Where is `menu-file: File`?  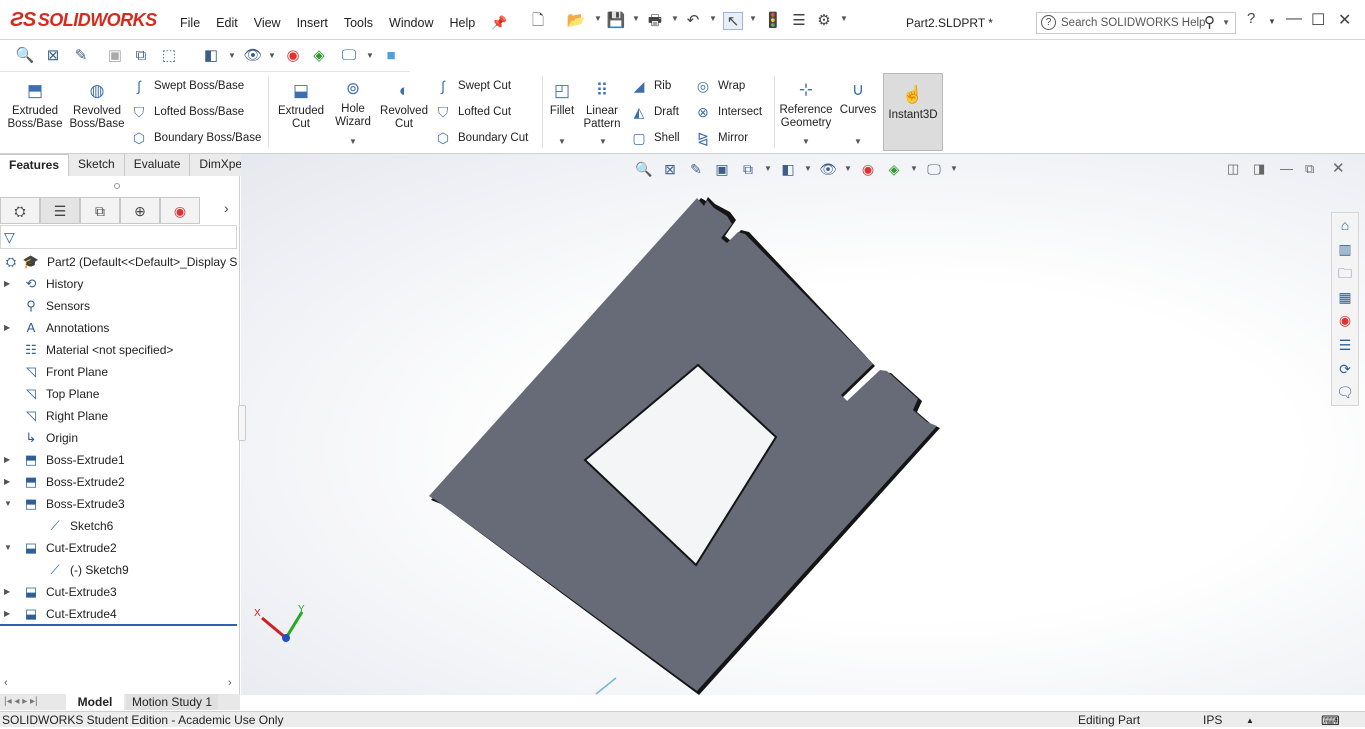 menu-file: File is located at coordinates (190, 20).